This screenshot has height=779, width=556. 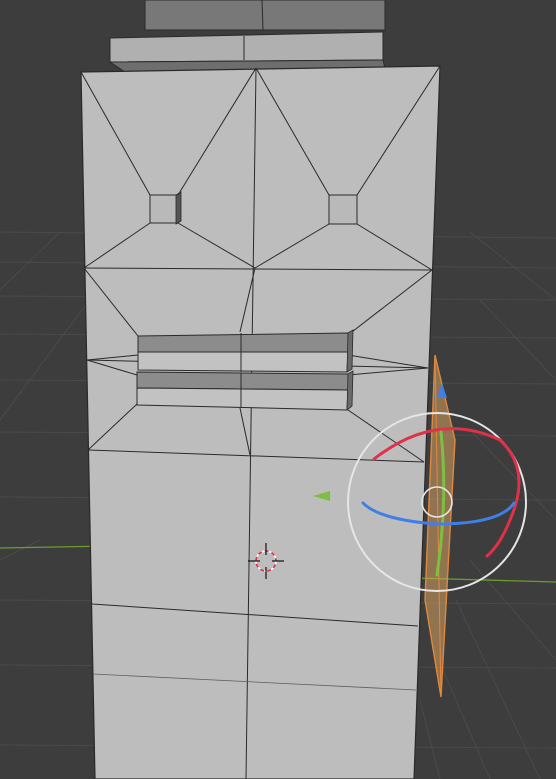 I want to click on top-block, so click(x=247, y=36).